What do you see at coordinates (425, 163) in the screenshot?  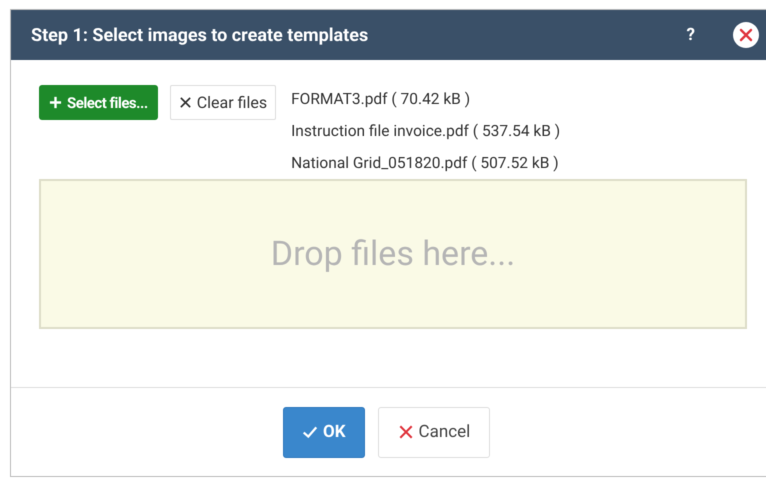 I see `file-name: National Grid_051820.pdf ( 507.52 kB )` at bounding box center [425, 163].